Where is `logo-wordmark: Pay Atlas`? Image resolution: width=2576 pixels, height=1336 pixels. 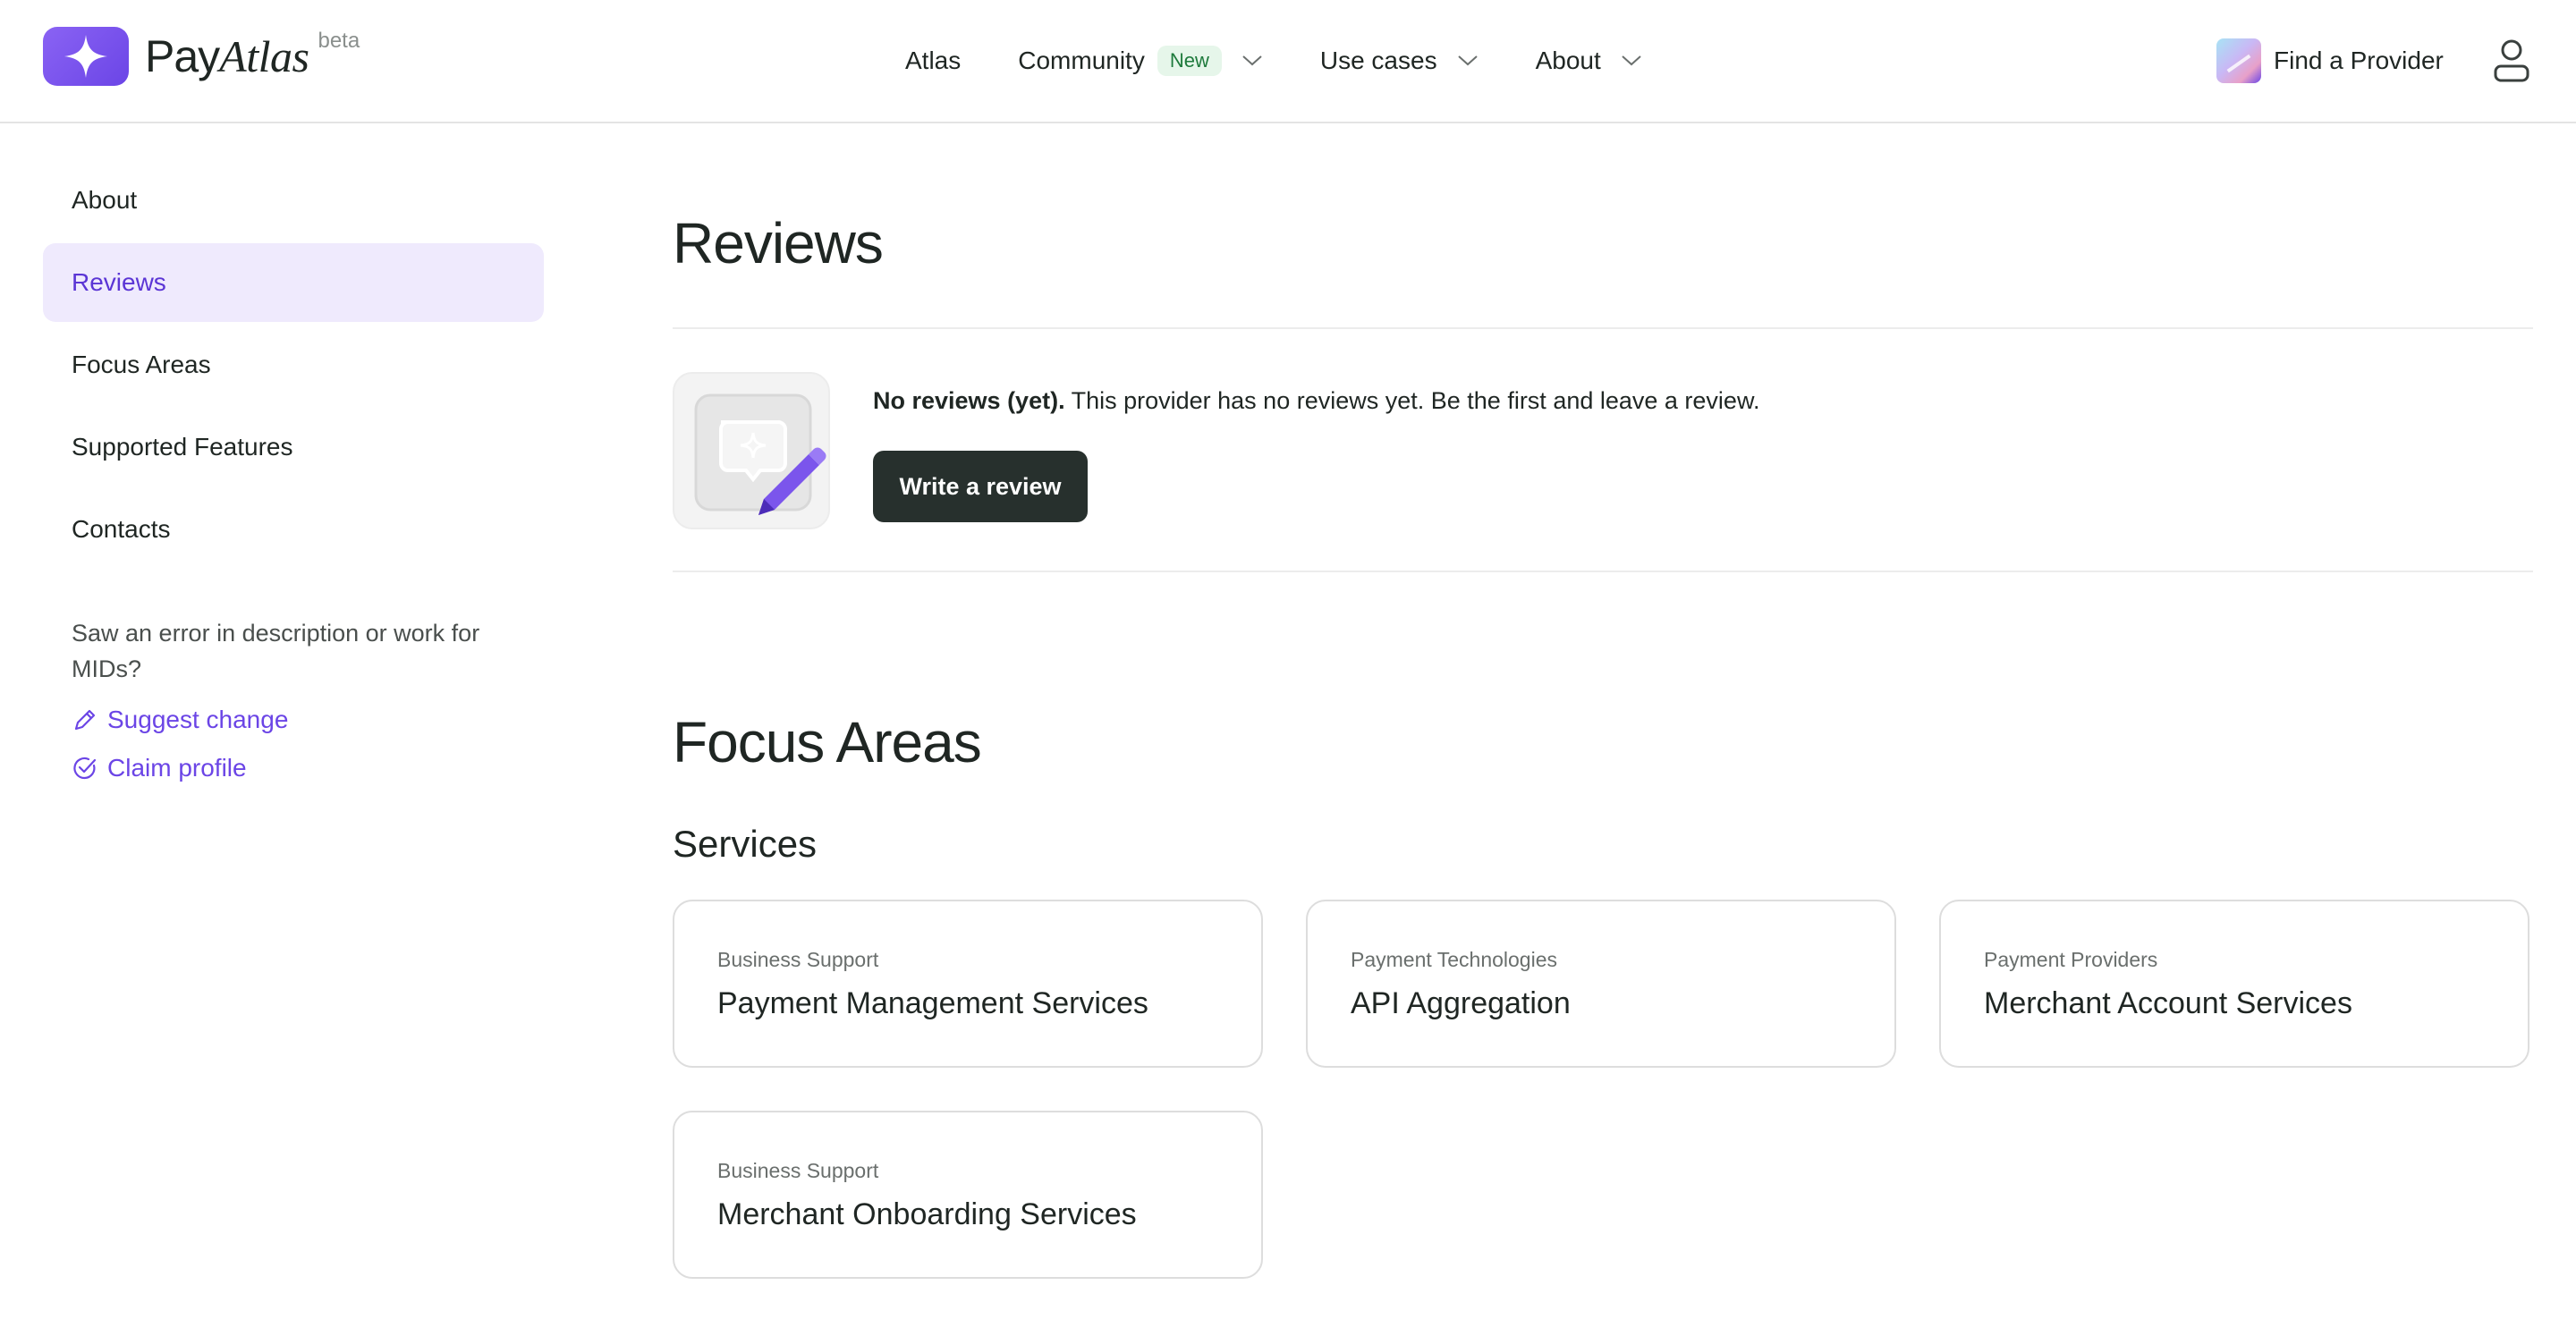 logo-wordmark: Pay Atlas is located at coordinates (227, 56).